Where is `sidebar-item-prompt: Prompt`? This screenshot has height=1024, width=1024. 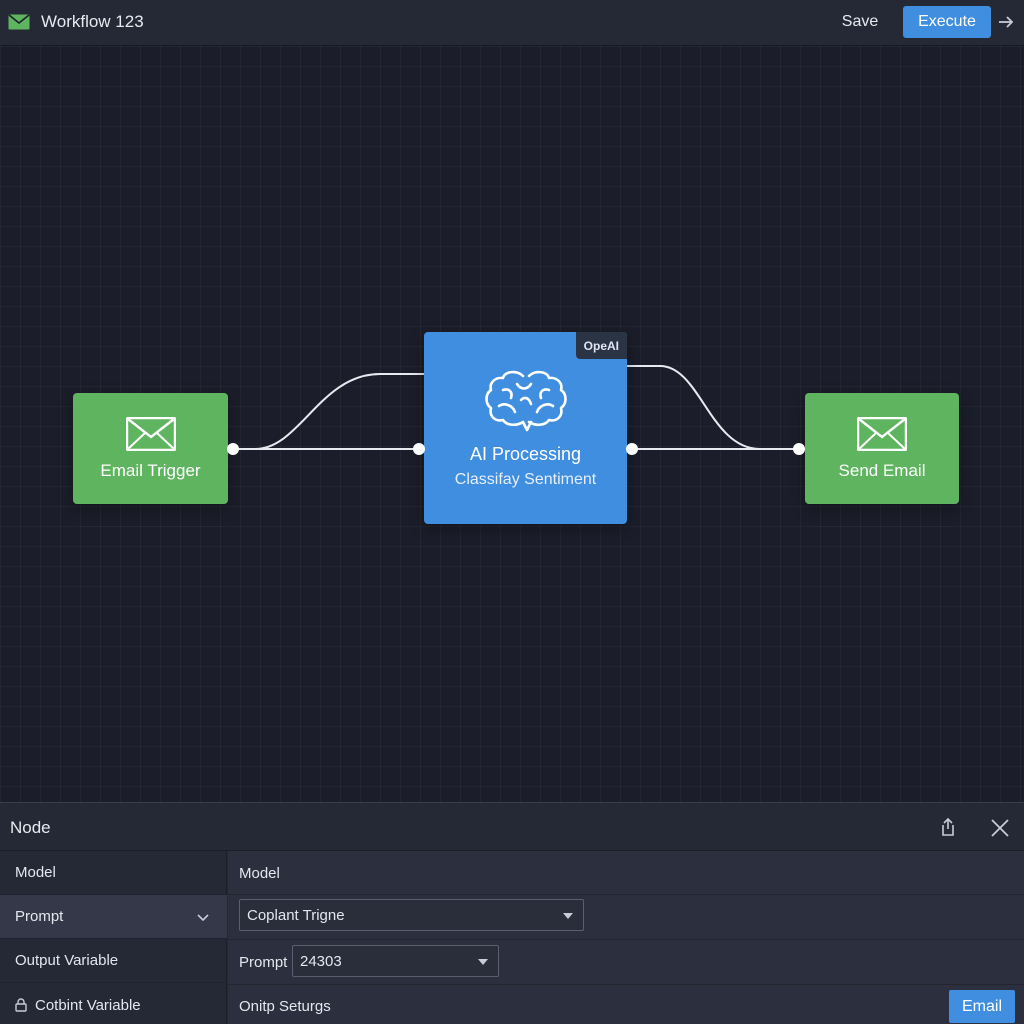
sidebar-item-prompt: Prompt is located at coordinates (113, 917).